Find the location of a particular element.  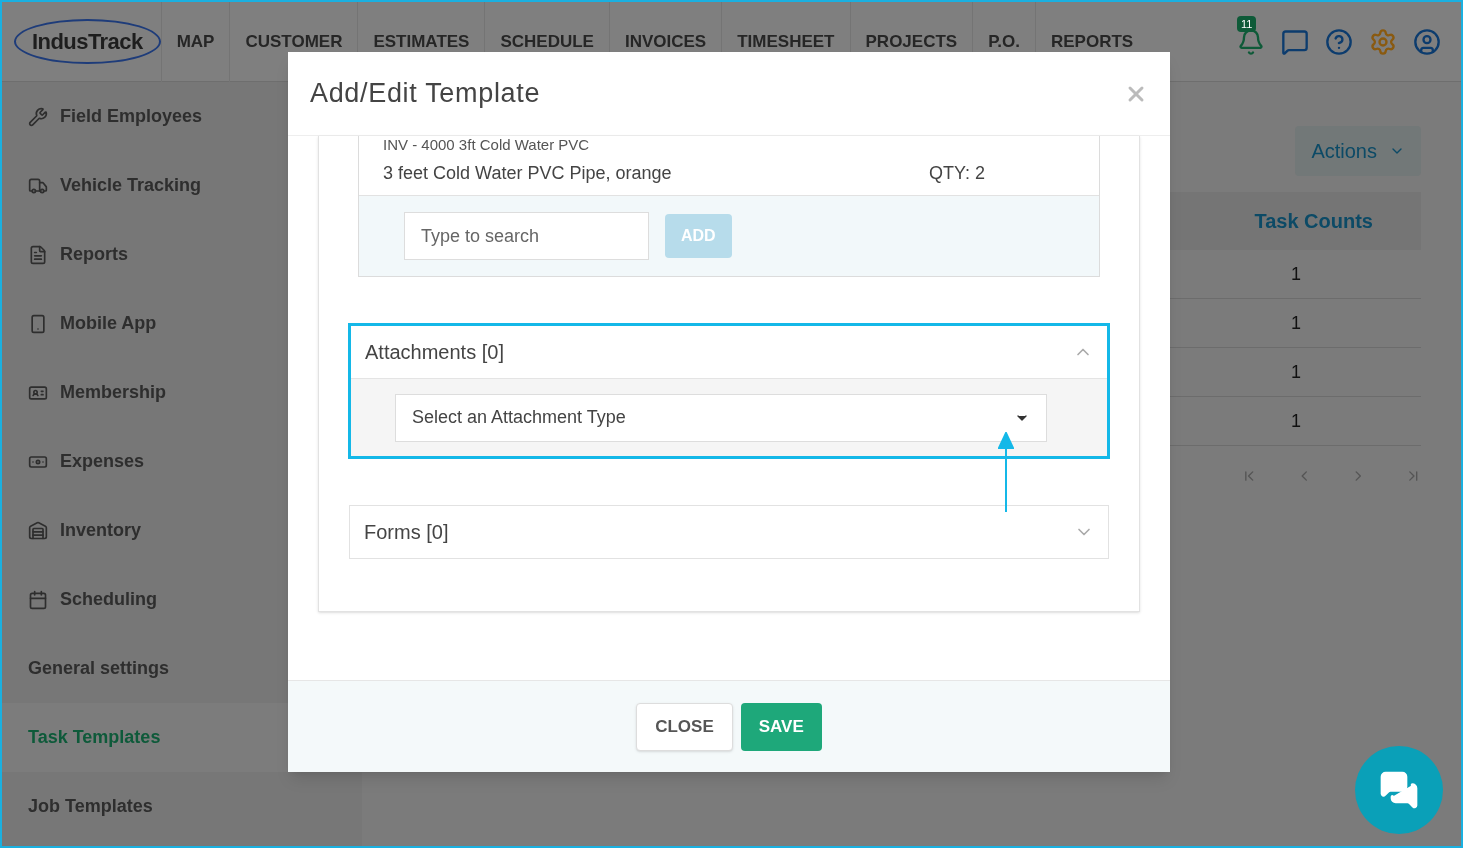

search-field: Type to search is located at coordinates (526, 236).